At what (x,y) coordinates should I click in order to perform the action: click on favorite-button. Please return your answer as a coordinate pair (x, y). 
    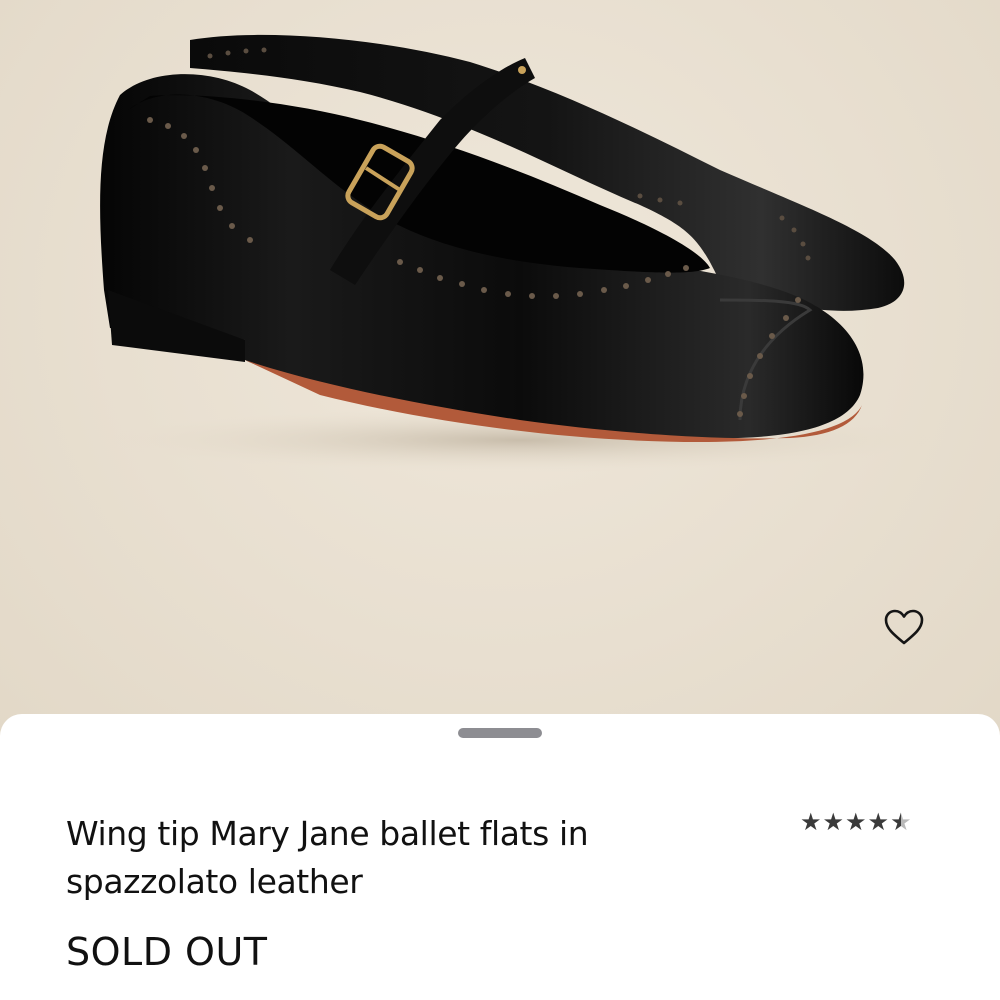
    Looking at the image, I should click on (904, 627).